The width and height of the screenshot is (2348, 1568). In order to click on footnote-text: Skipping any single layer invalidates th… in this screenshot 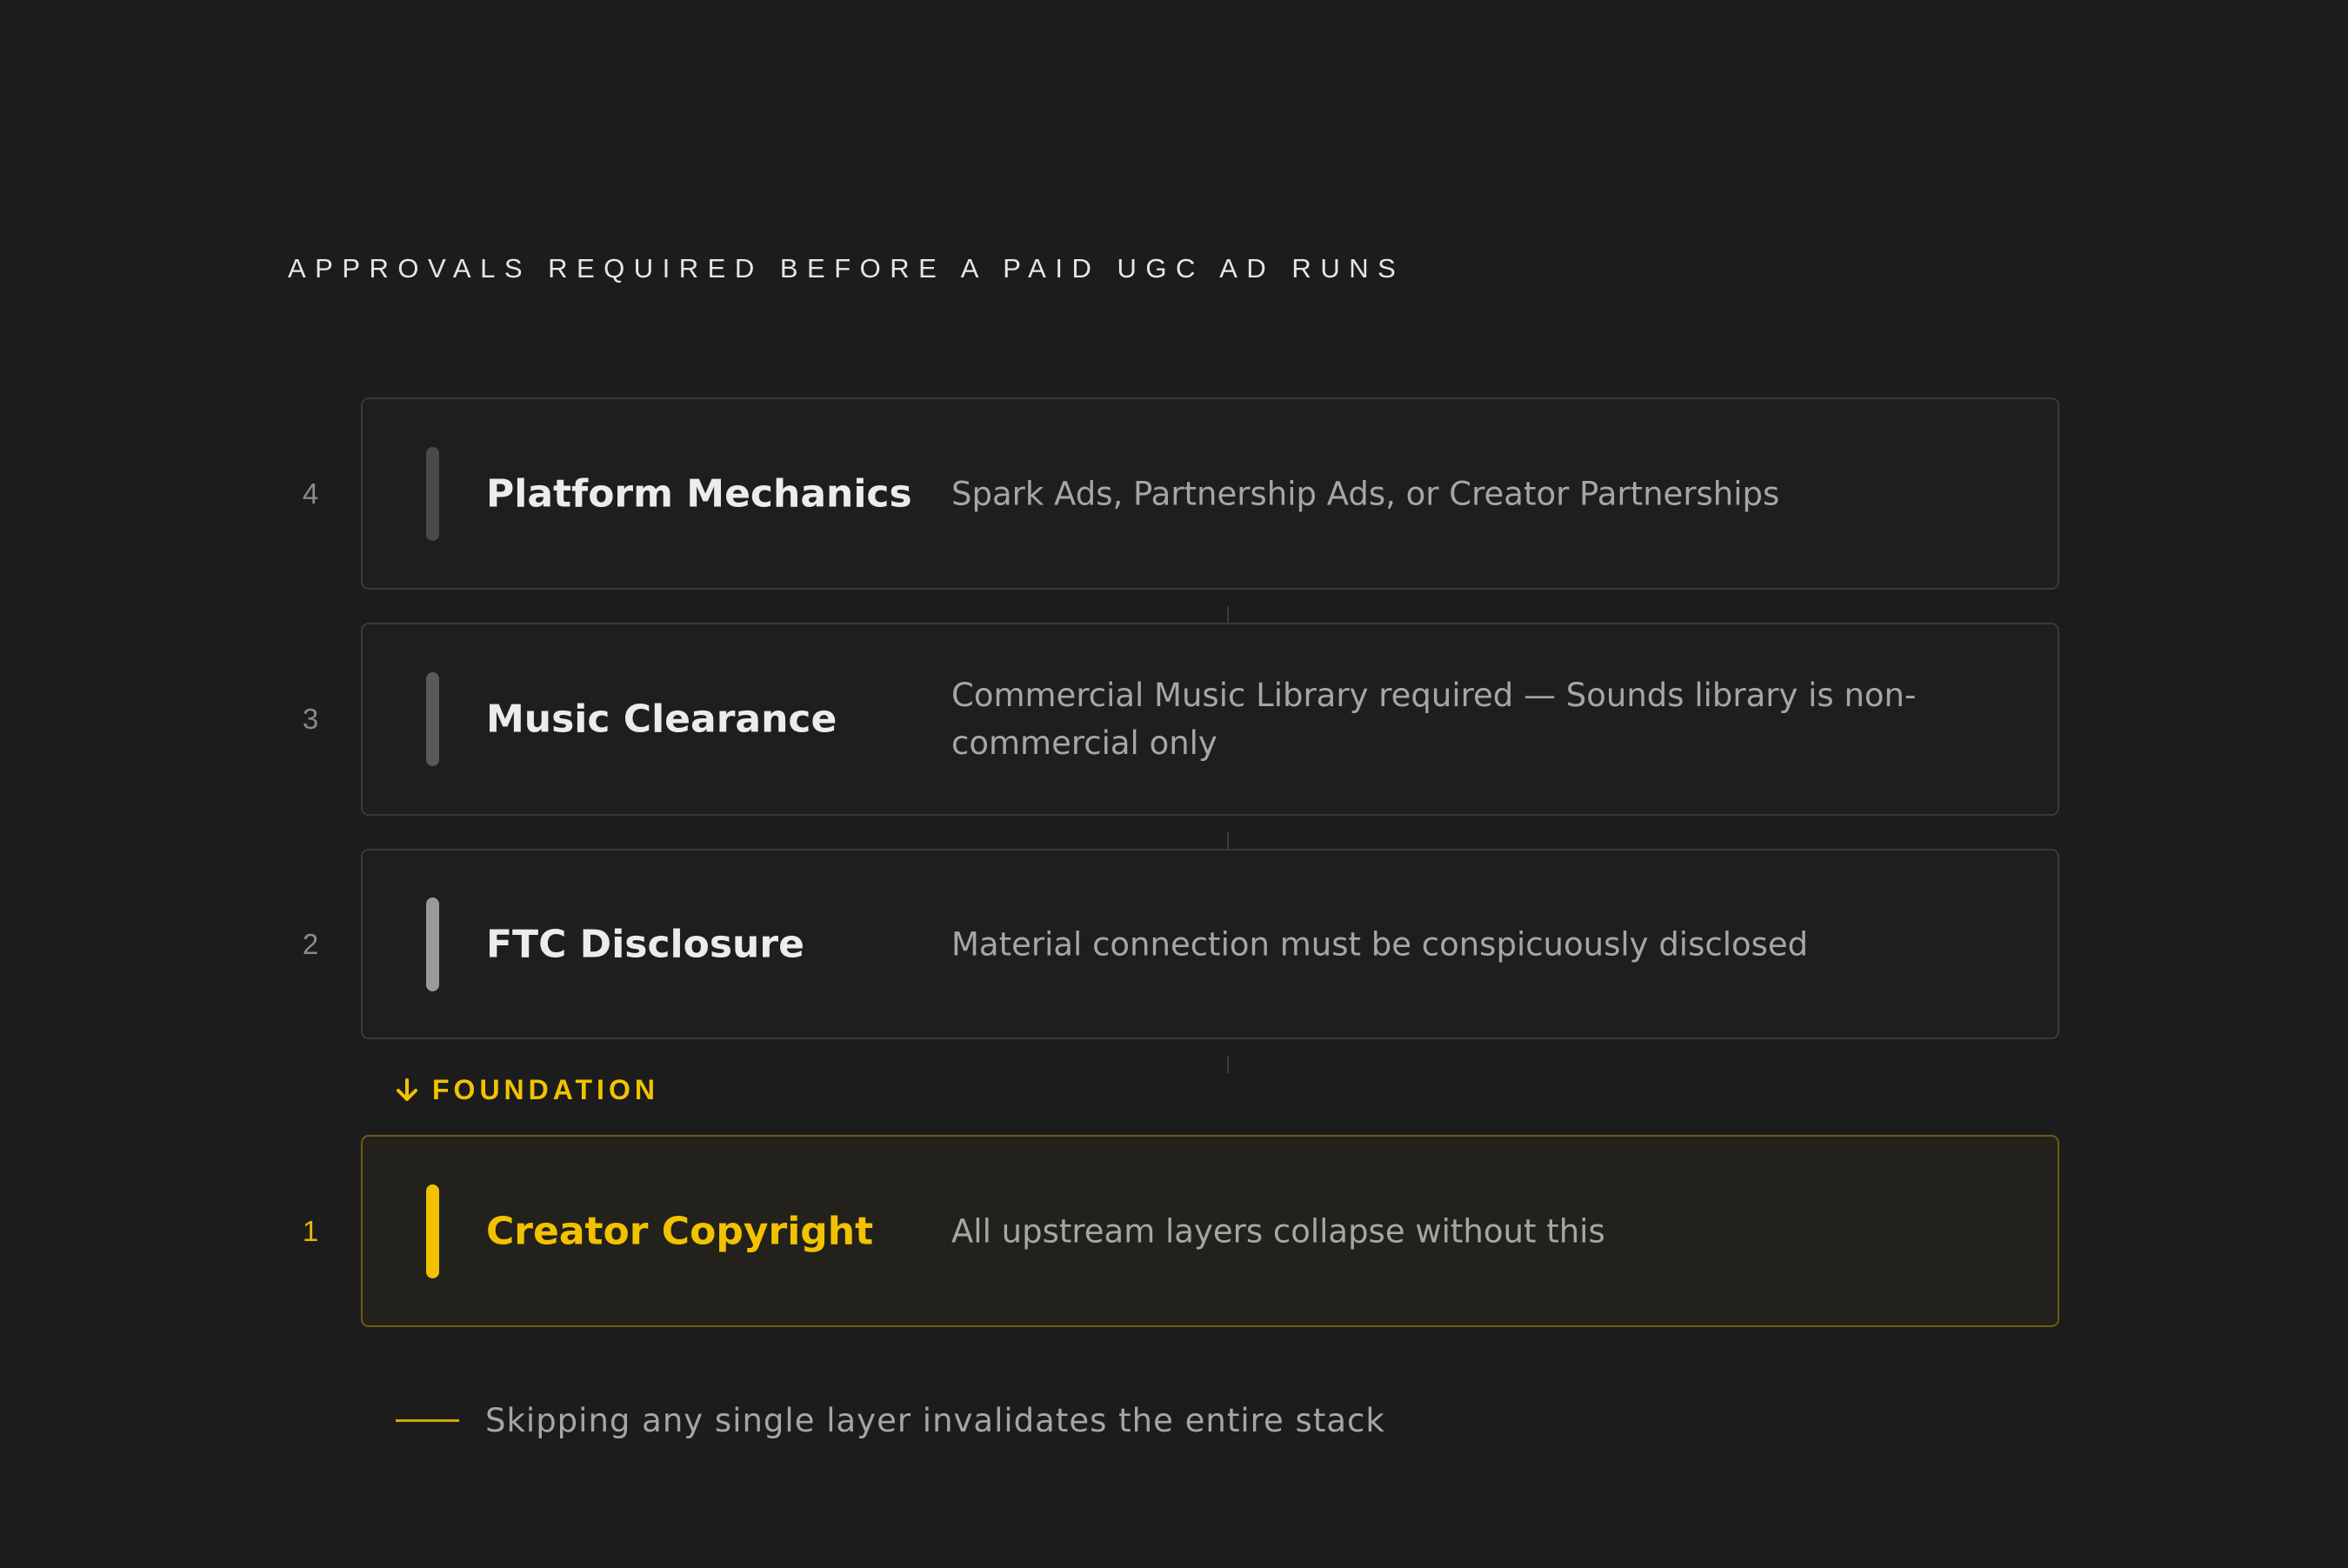, I will do `click(935, 1420)`.